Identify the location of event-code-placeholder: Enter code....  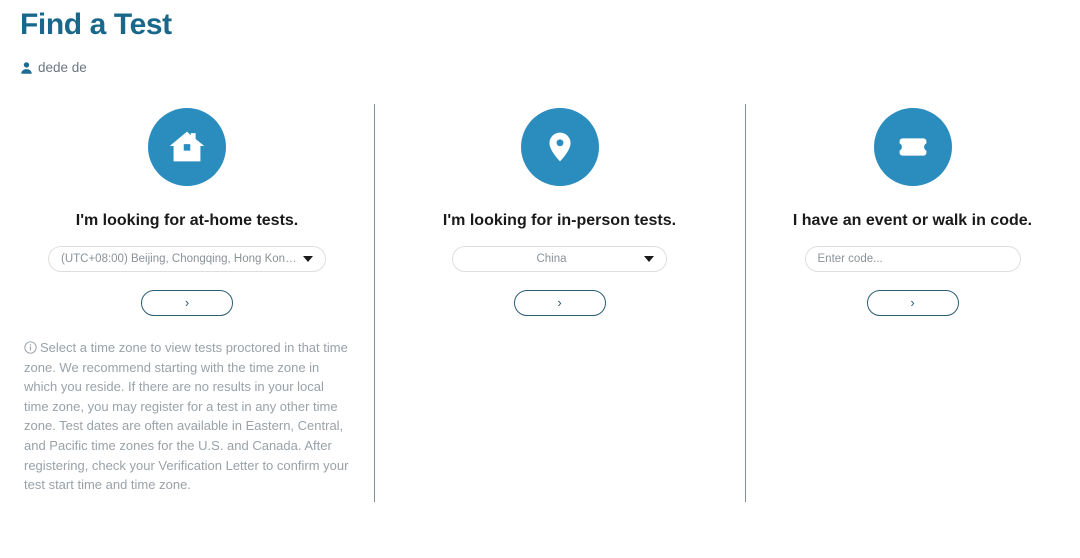
(850, 259).